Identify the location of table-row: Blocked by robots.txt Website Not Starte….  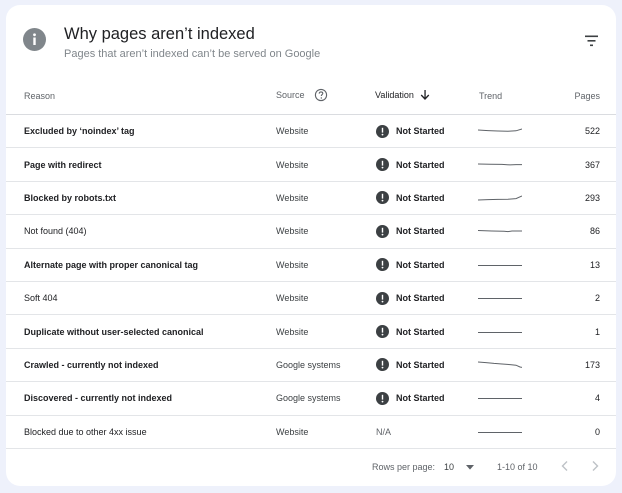
(311, 199).